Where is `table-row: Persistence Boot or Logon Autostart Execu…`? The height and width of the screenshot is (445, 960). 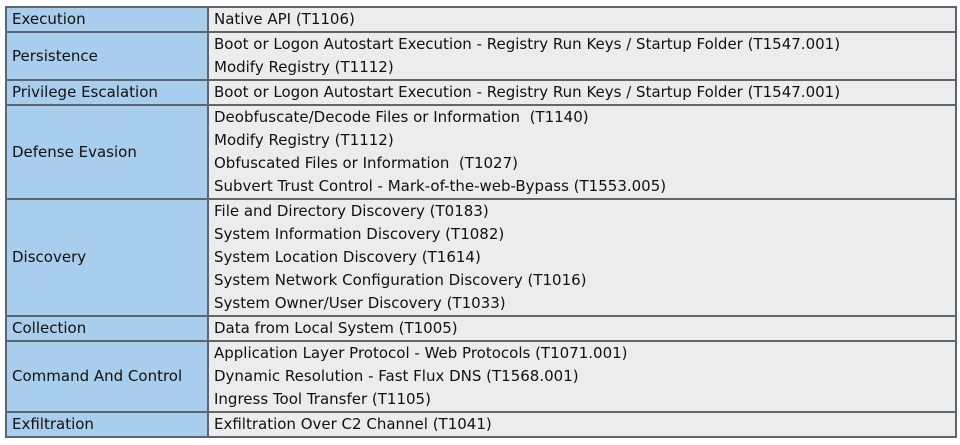 table-row: Persistence Boot or Logon Autostart Execu… is located at coordinates (481, 56).